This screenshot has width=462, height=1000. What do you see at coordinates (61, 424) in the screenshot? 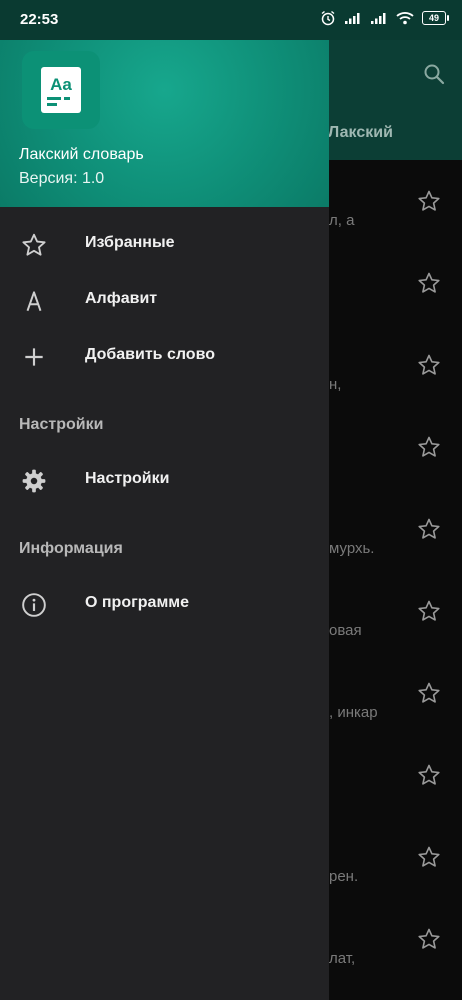
I see `section-title-settings: Настройки` at bounding box center [61, 424].